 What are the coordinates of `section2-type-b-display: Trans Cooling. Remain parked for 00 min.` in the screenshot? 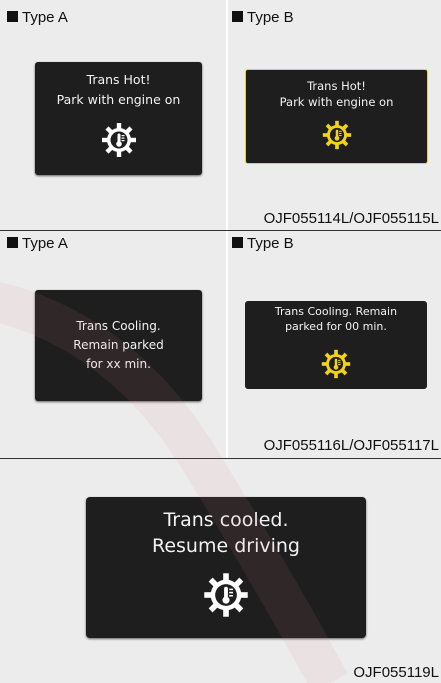 It's located at (336, 345).